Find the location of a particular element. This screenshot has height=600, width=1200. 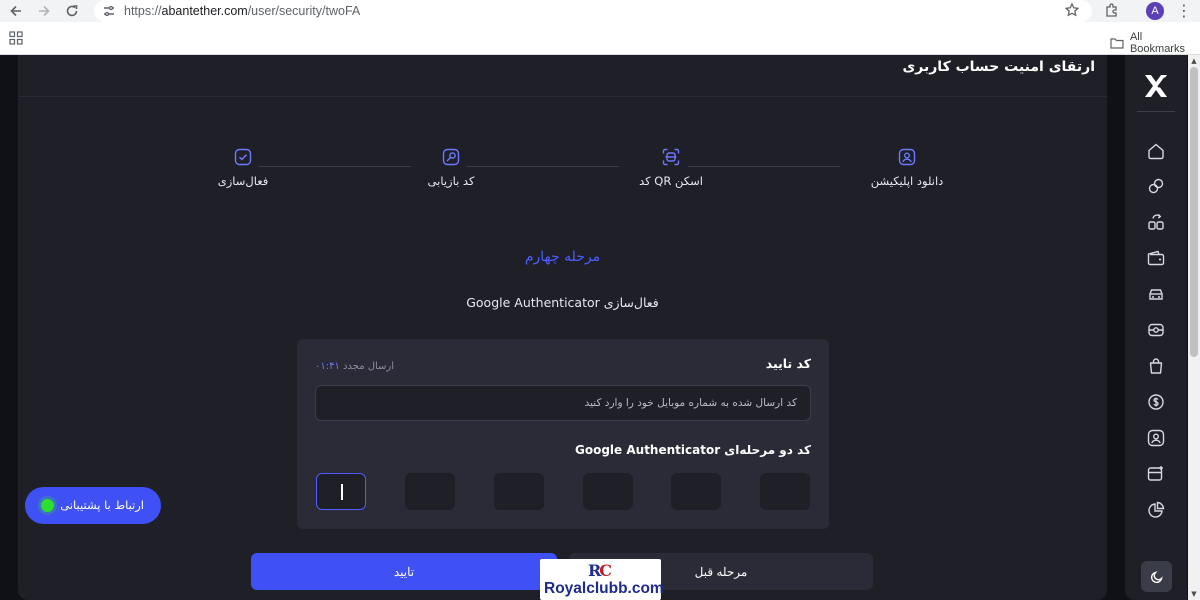

royalclubb-watermark: RC Royalclubb.com is located at coordinates (602, 579).